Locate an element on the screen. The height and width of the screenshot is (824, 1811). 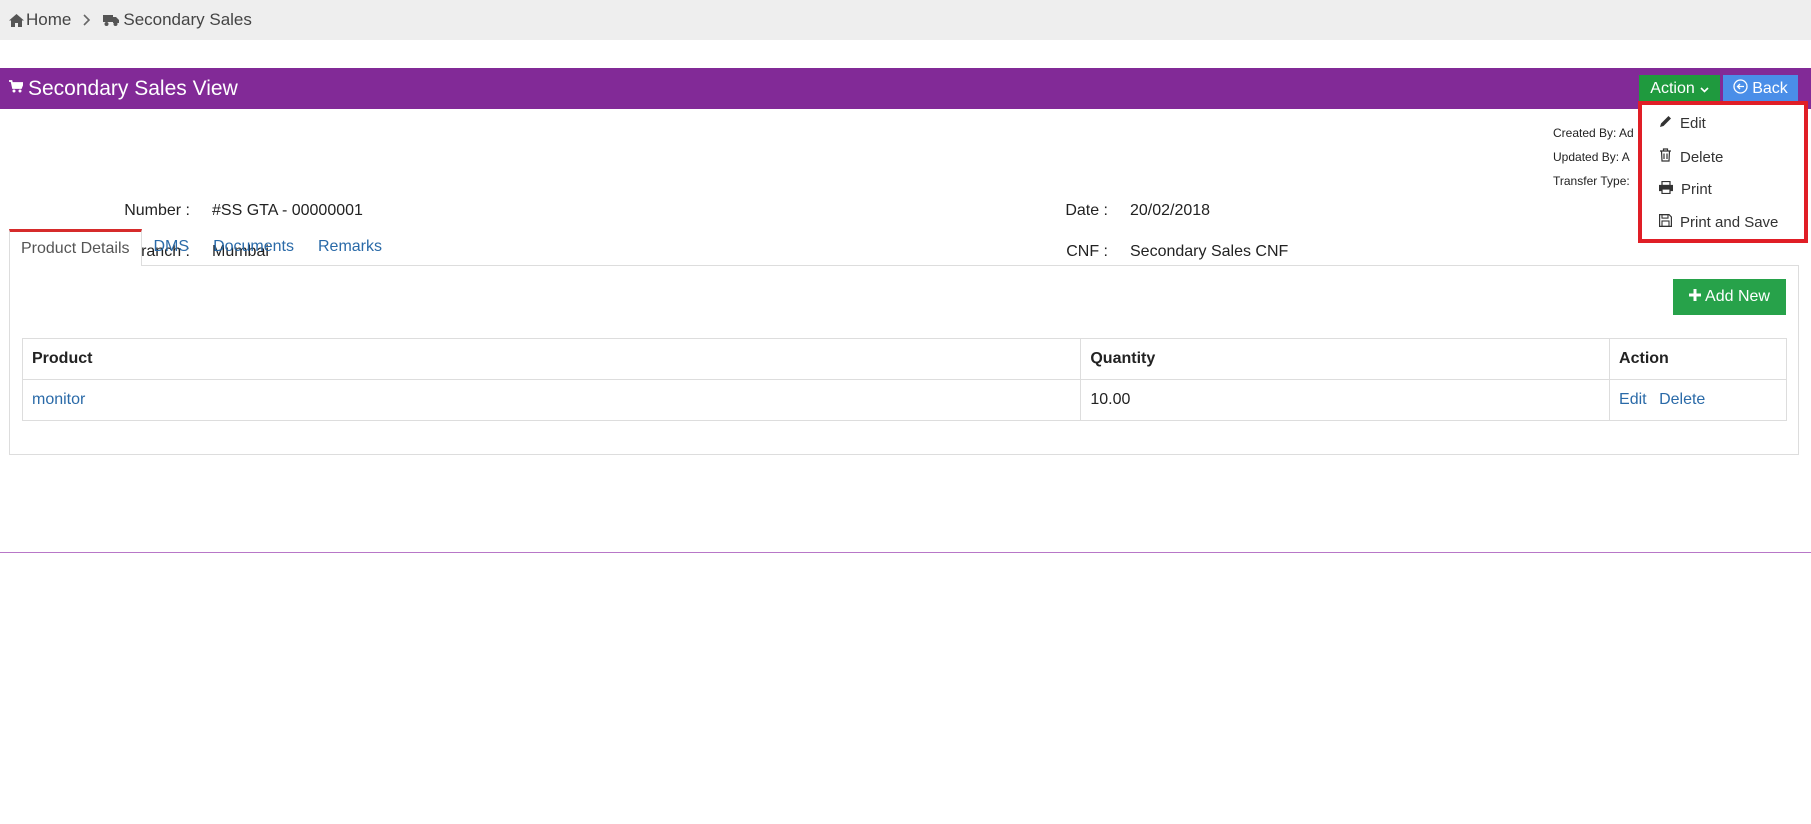
breadcrumb-home: Home is located at coordinates (40, 20).